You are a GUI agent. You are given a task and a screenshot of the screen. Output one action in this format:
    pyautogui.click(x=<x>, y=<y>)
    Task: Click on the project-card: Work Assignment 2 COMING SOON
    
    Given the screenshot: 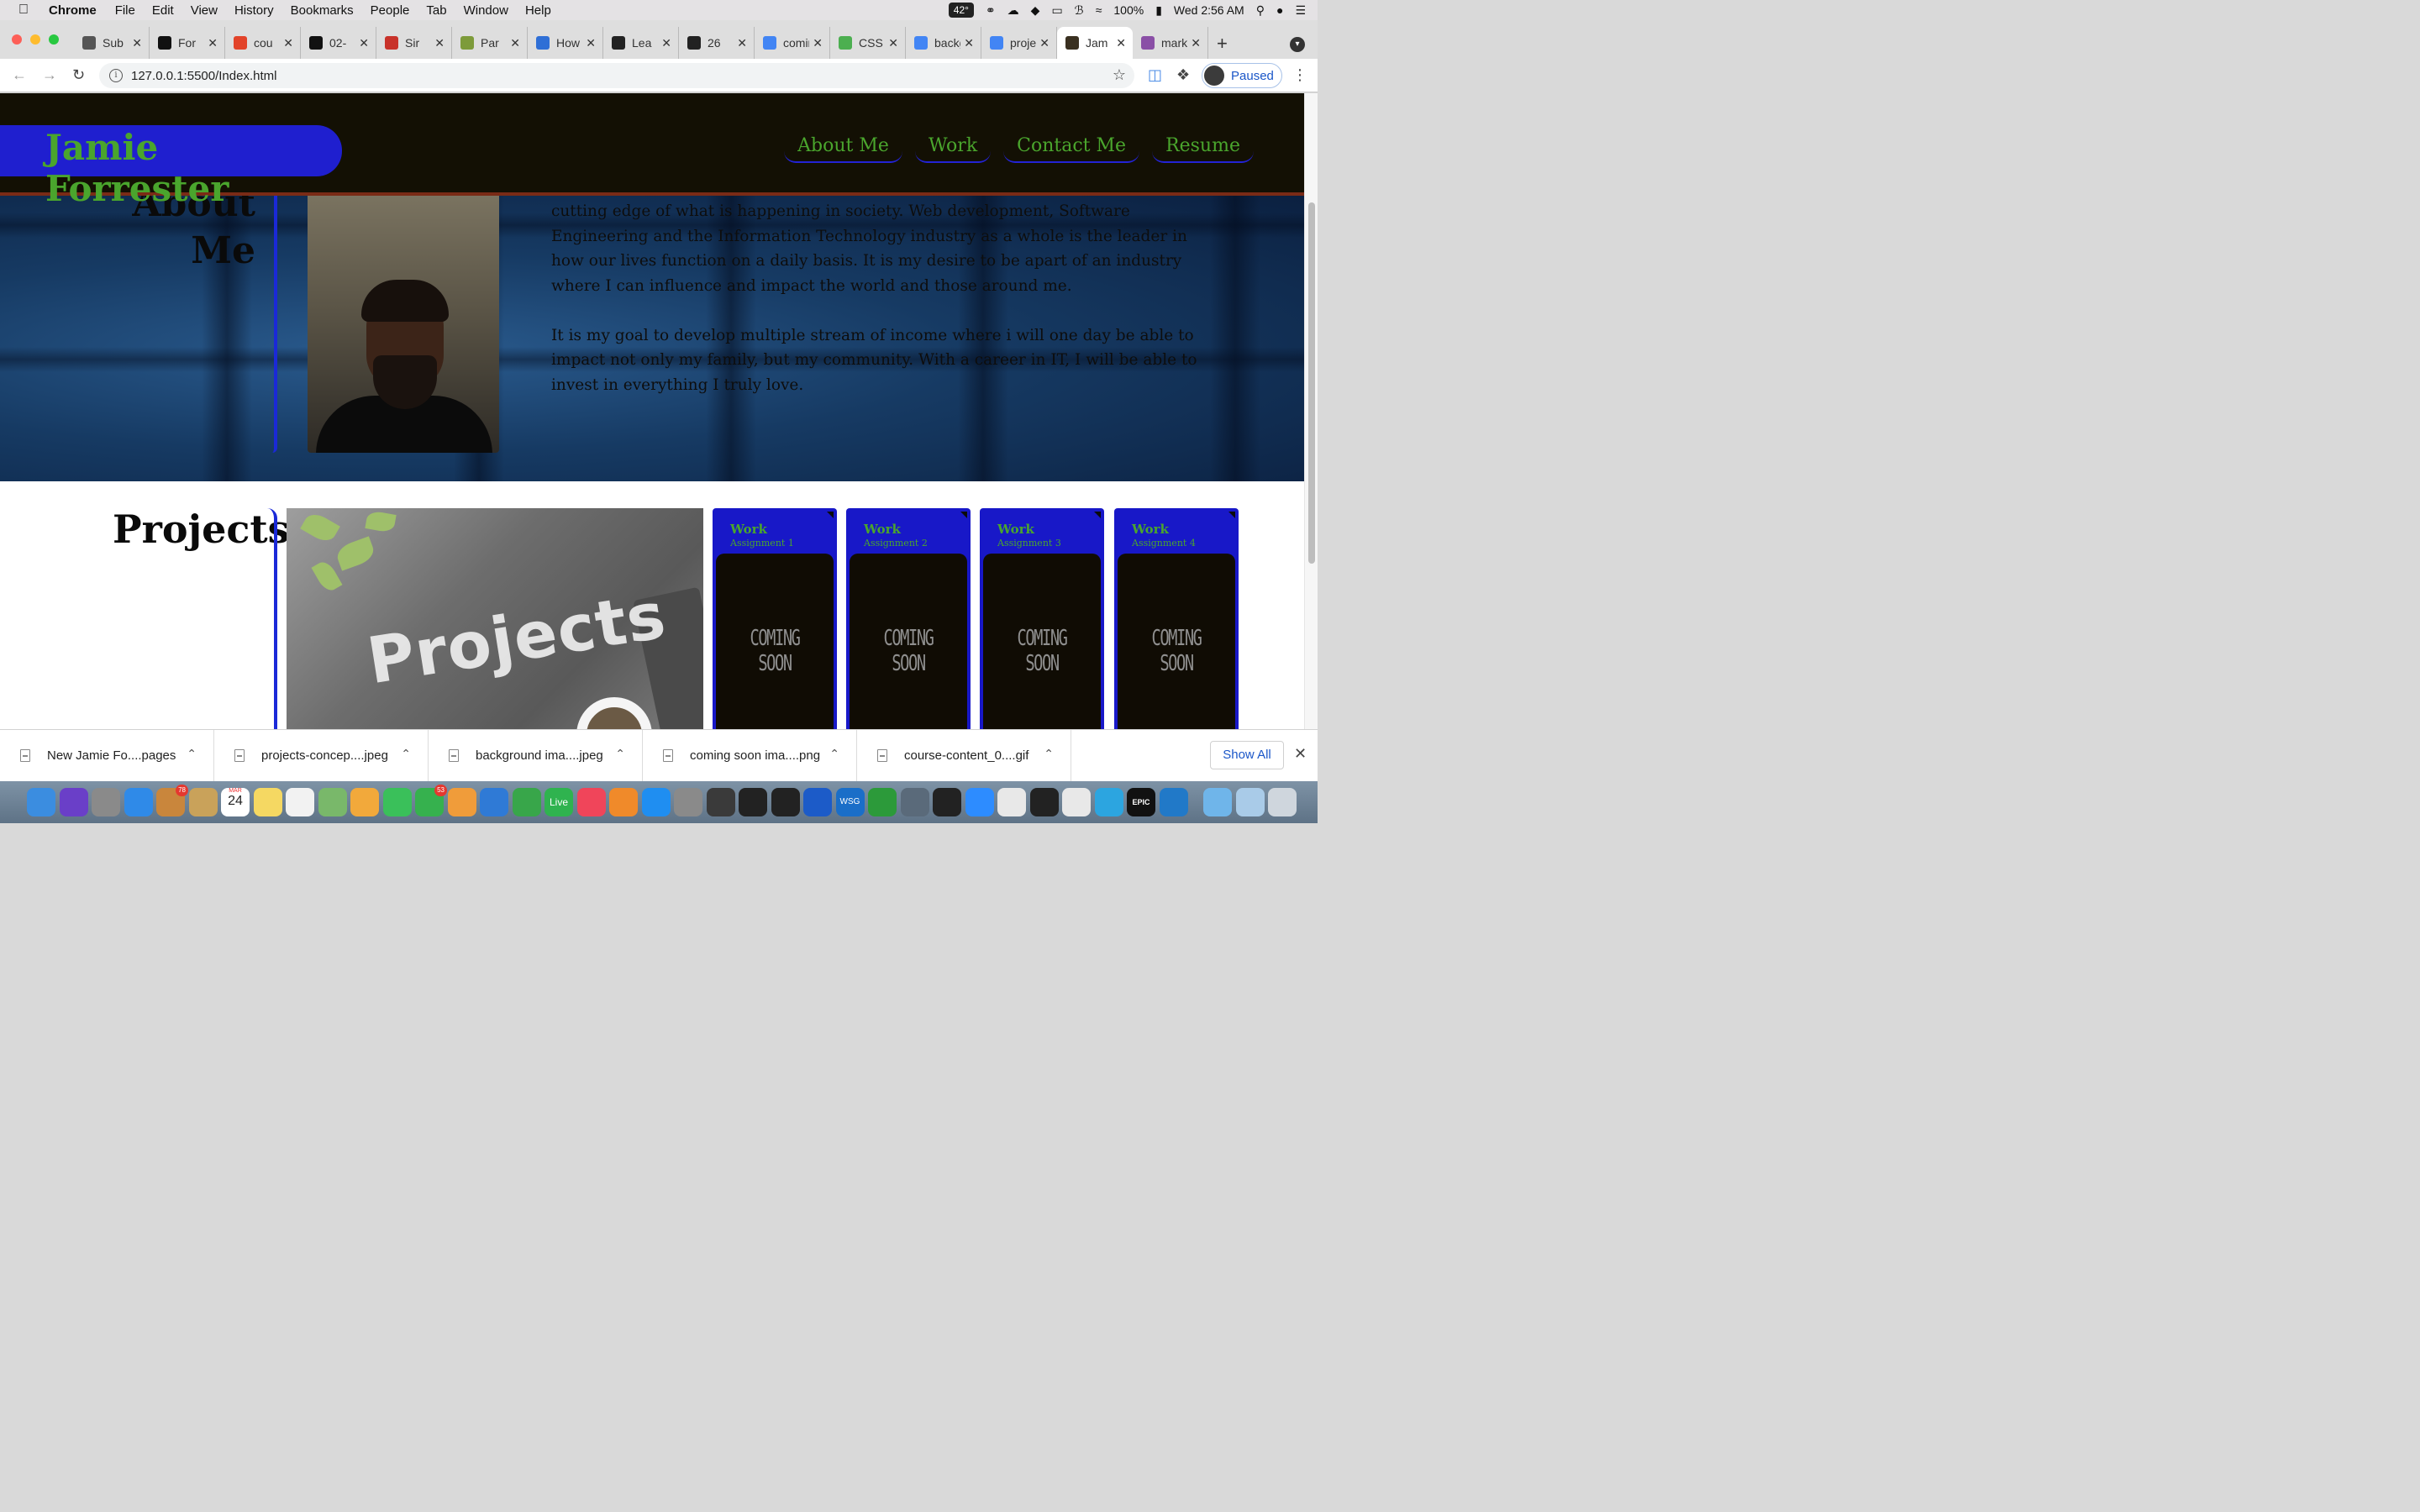 What is the action you would take?
    pyautogui.click(x=908, y=618)
    